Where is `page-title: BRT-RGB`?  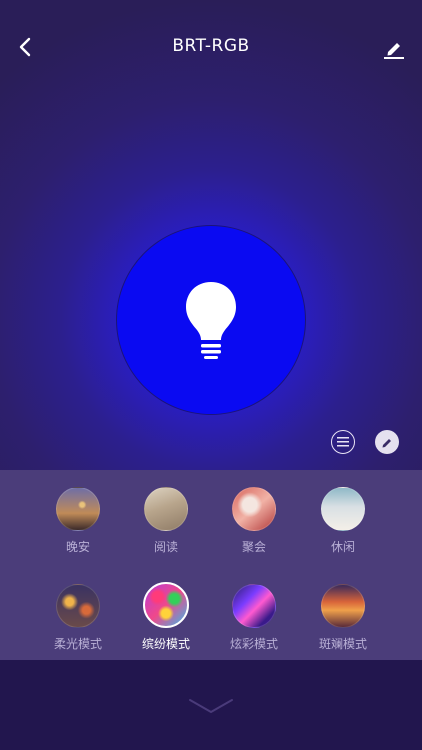 page-title: BRT-RGB is located at coordinates (211, 46).